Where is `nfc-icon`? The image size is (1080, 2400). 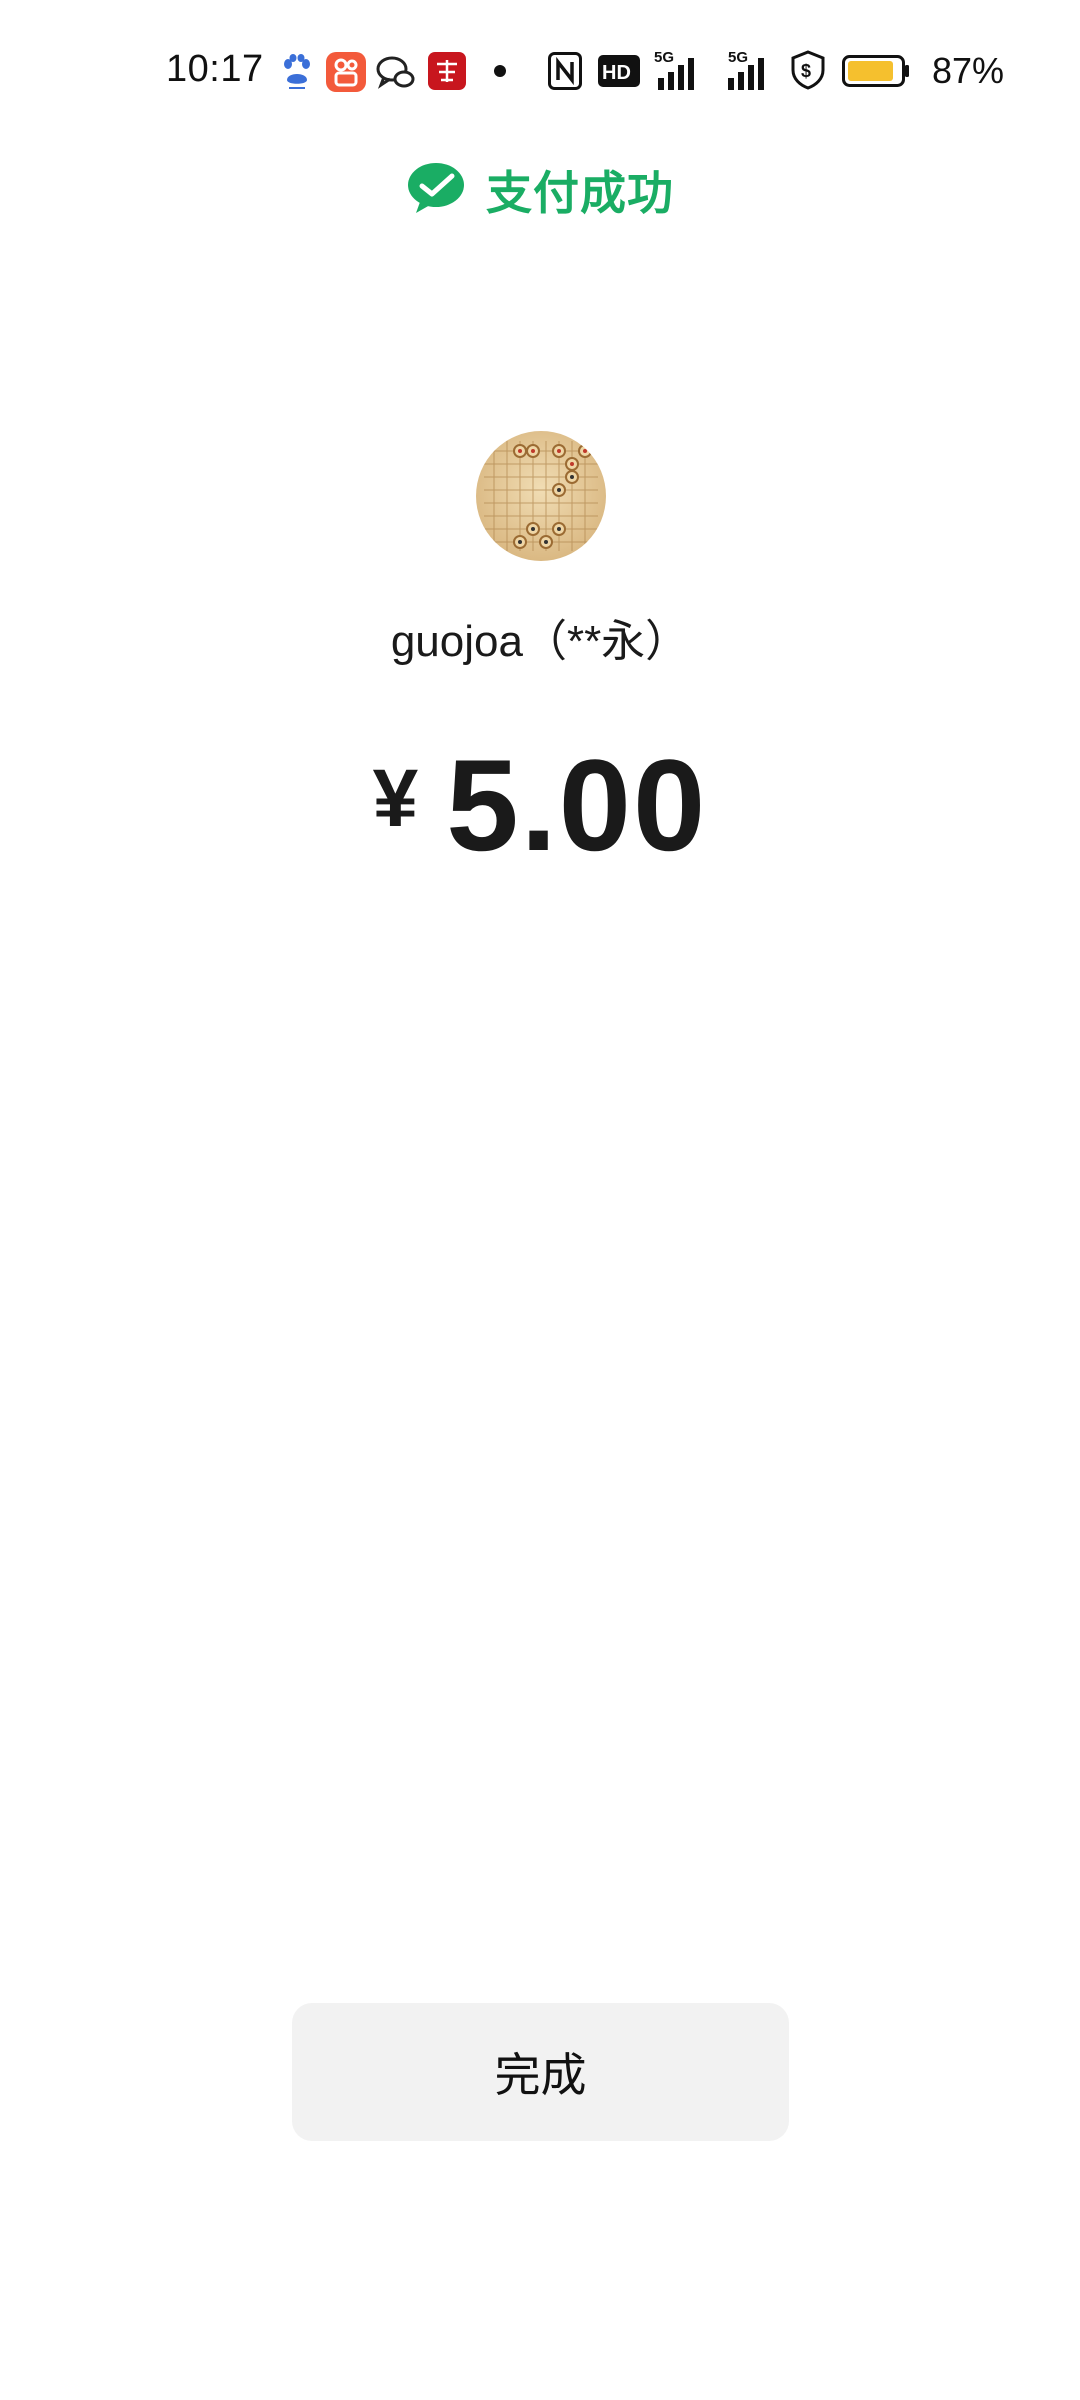 nfc-icon is located at coordinates (565, 73).